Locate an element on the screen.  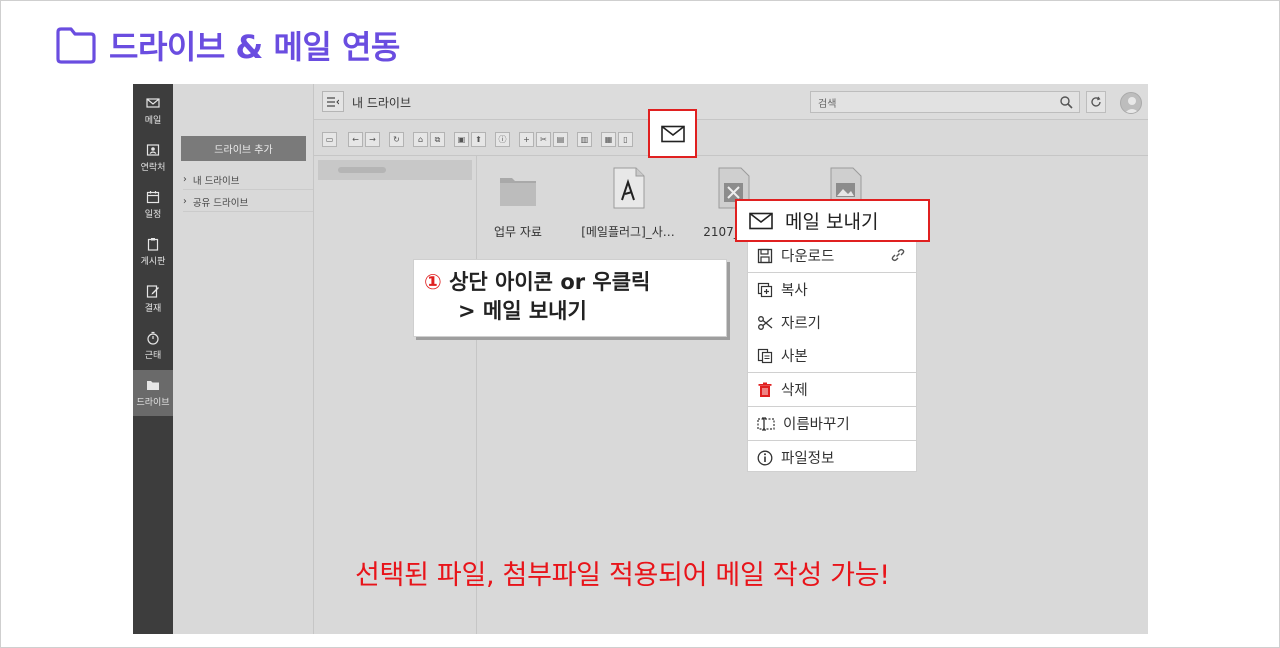
step-number: ① is located at coordinates (433, 282).